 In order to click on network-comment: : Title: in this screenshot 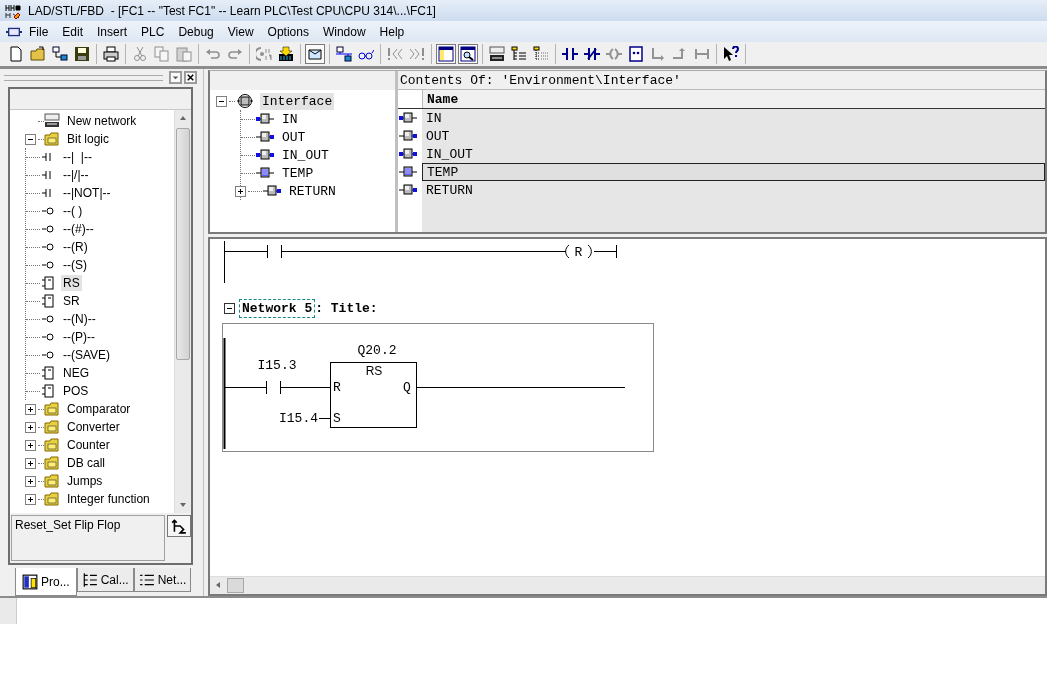, I will do `click(346, 308)`.